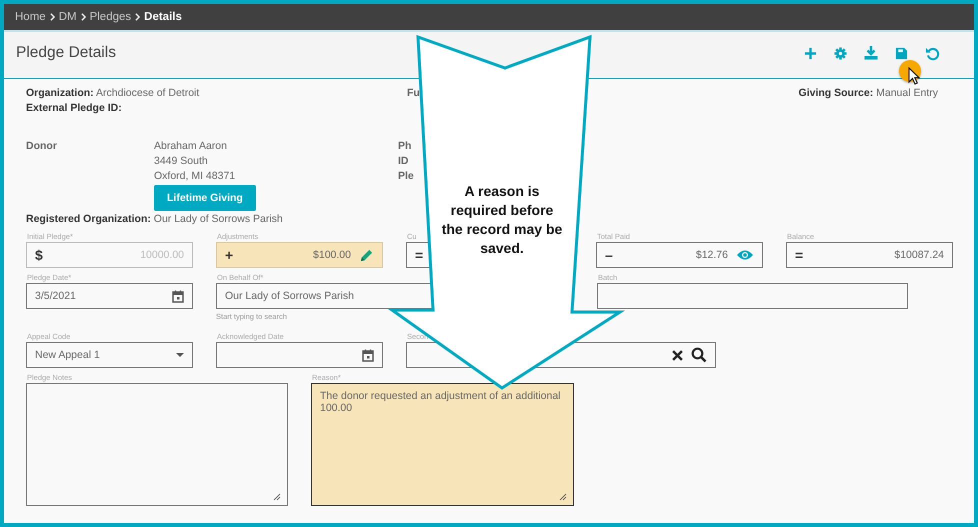 This screenshot has height=527, width=978. What do you see at coordinates (745, 255) in the screenshot?
I see `eye-icon` at bounding box center [745, 255].